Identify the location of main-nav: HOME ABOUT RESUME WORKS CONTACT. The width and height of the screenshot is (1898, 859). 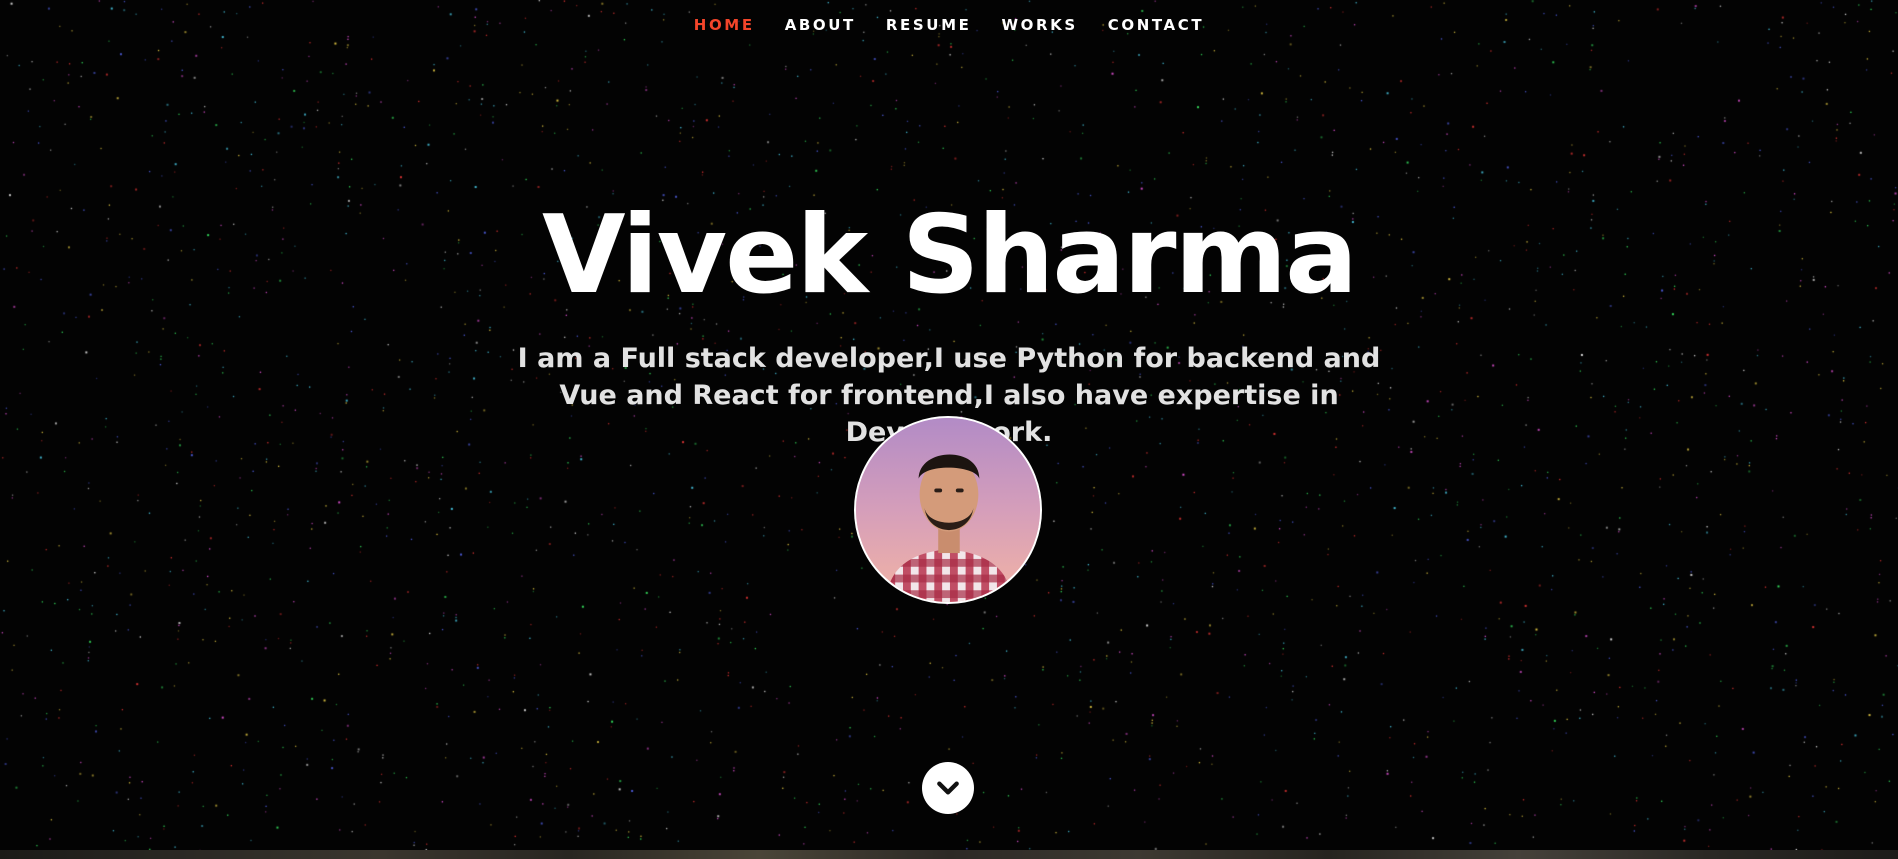
(949, 25).